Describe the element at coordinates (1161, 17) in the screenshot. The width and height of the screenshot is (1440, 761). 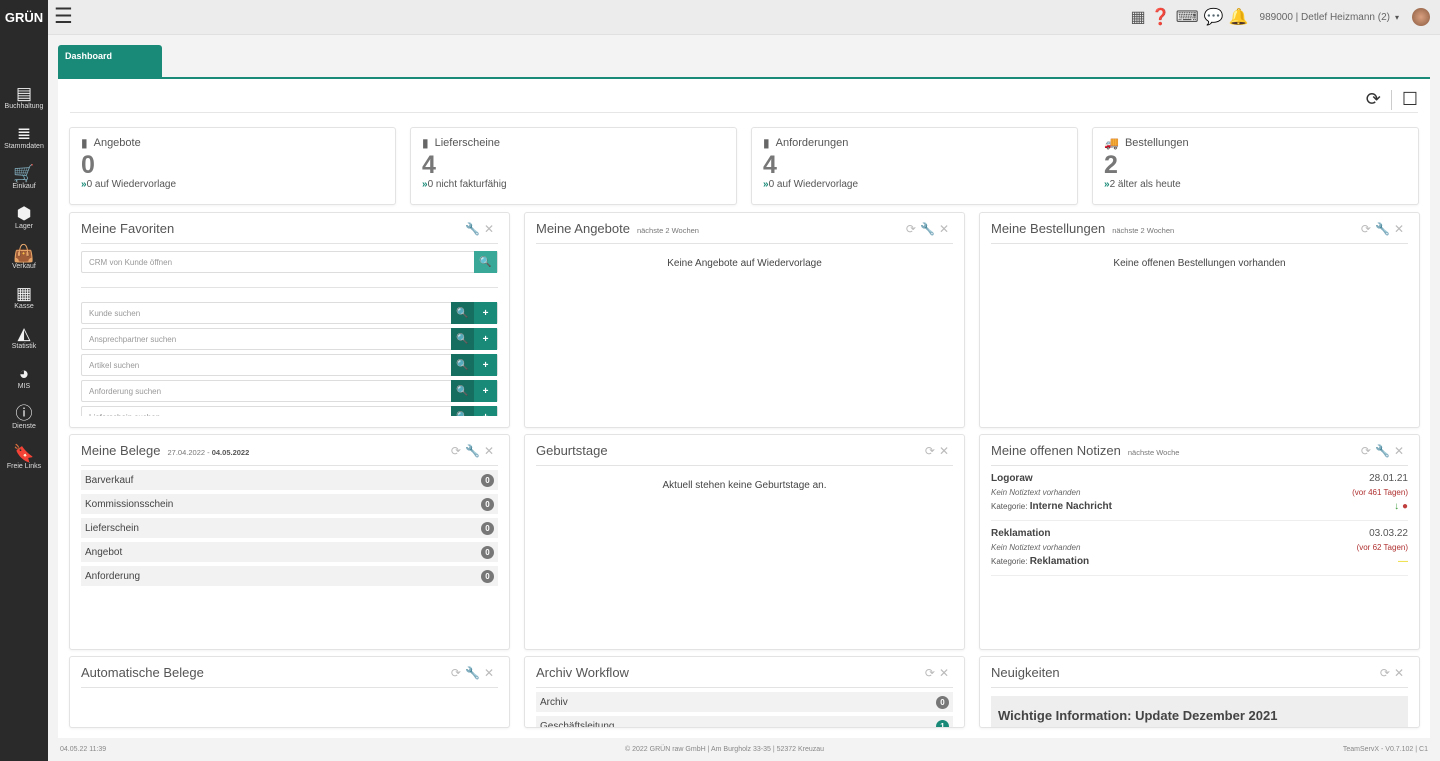
I see `help-icon: ❓` at that location.